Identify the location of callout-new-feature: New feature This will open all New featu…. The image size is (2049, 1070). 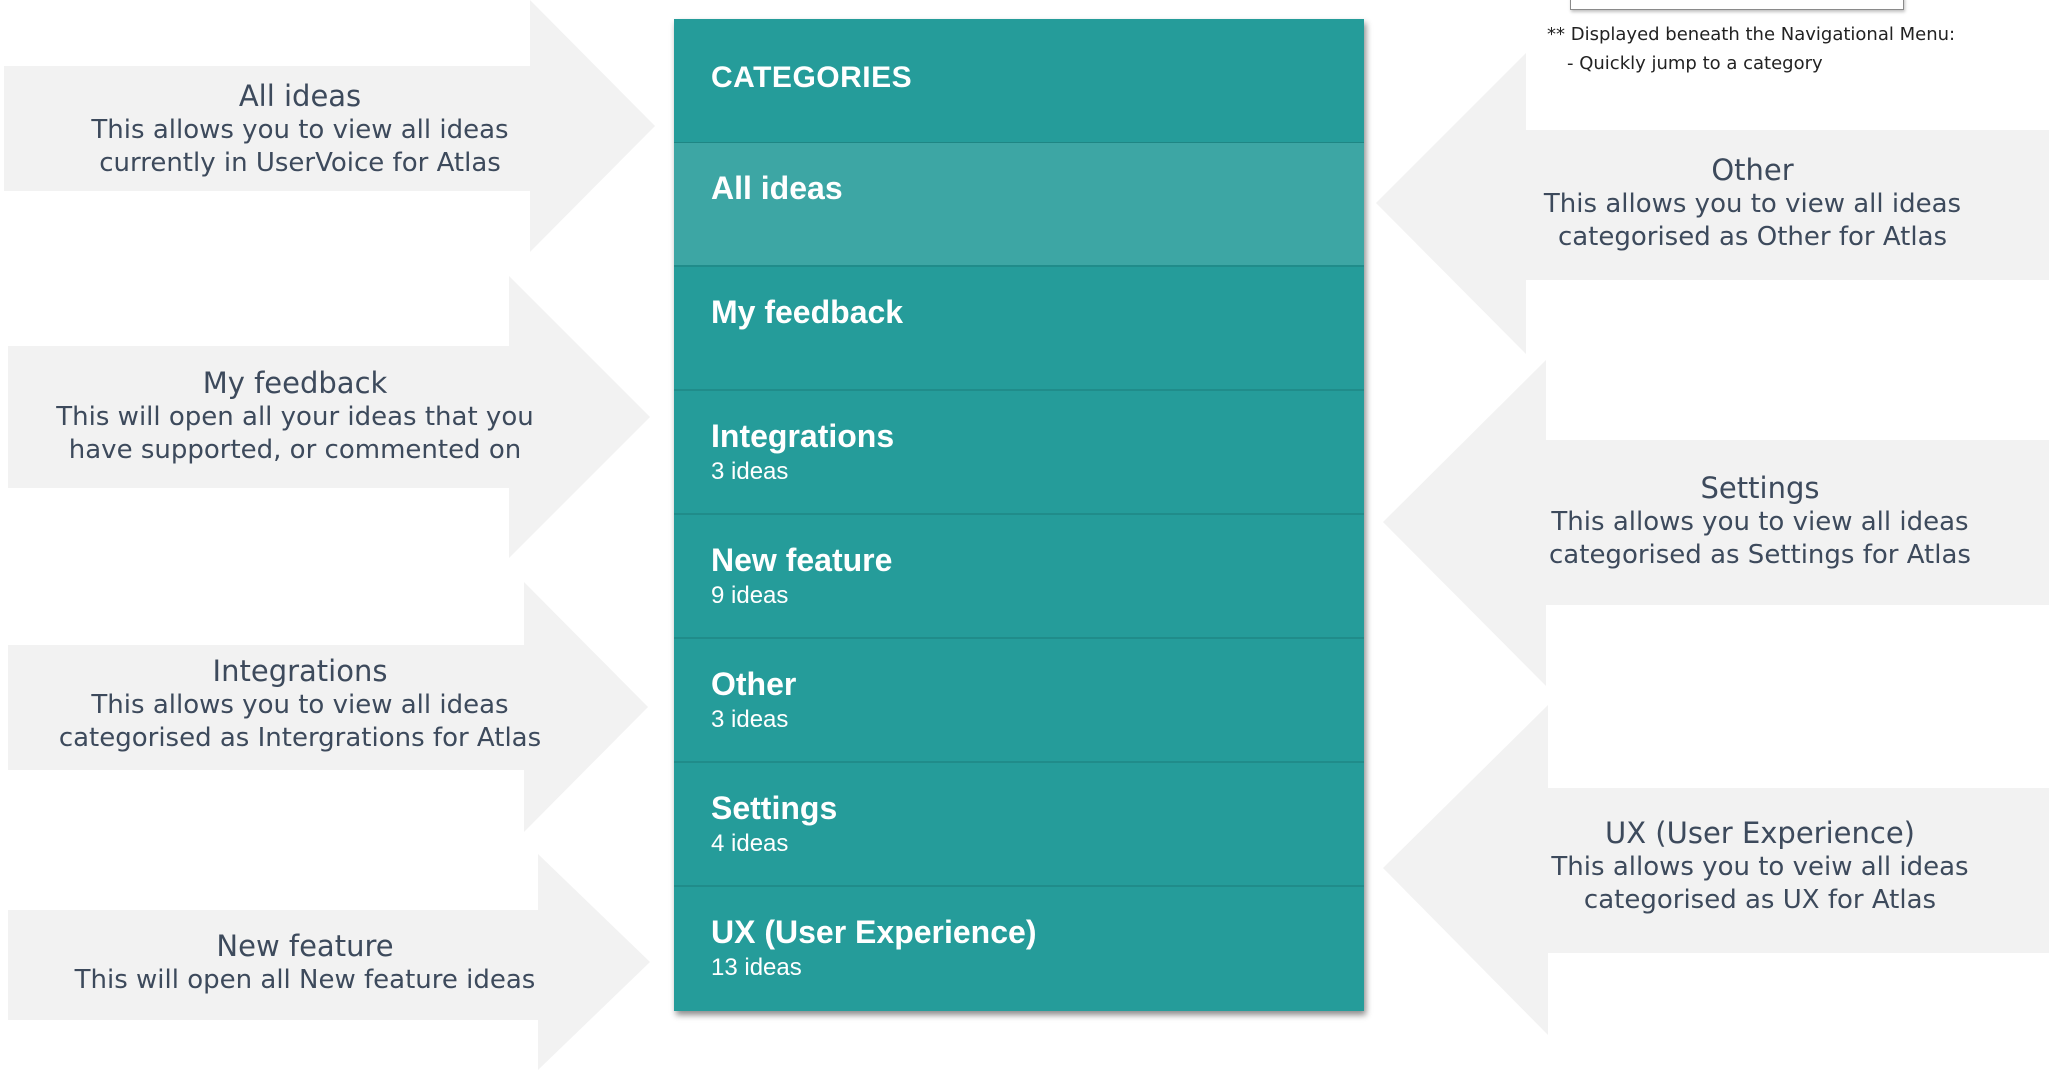
(330, 962).